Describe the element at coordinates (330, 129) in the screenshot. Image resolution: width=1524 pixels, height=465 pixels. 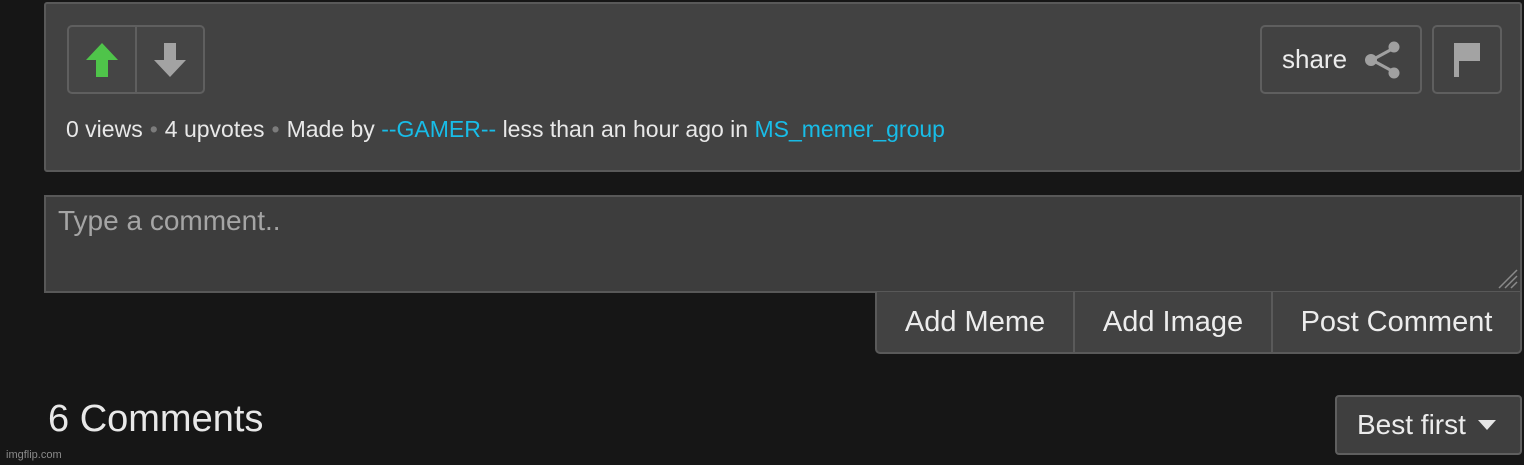
I see `made-by-label: Made by` at that location.